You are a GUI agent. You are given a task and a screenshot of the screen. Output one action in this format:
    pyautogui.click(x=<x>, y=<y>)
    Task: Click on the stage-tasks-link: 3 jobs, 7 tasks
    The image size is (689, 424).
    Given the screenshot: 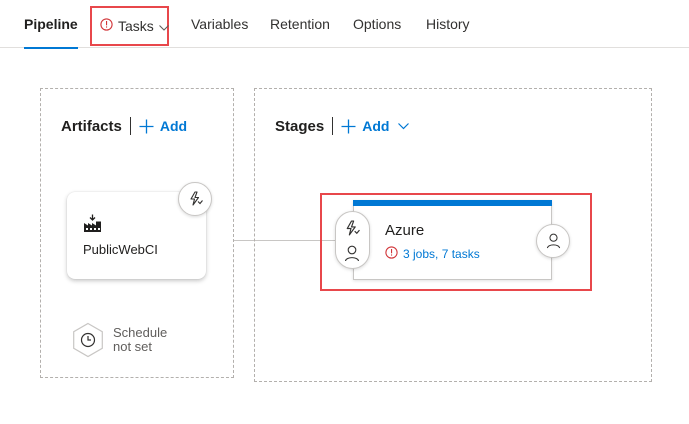 What is the action you would take?
    pyautogui.click(x=432, y=254)
    